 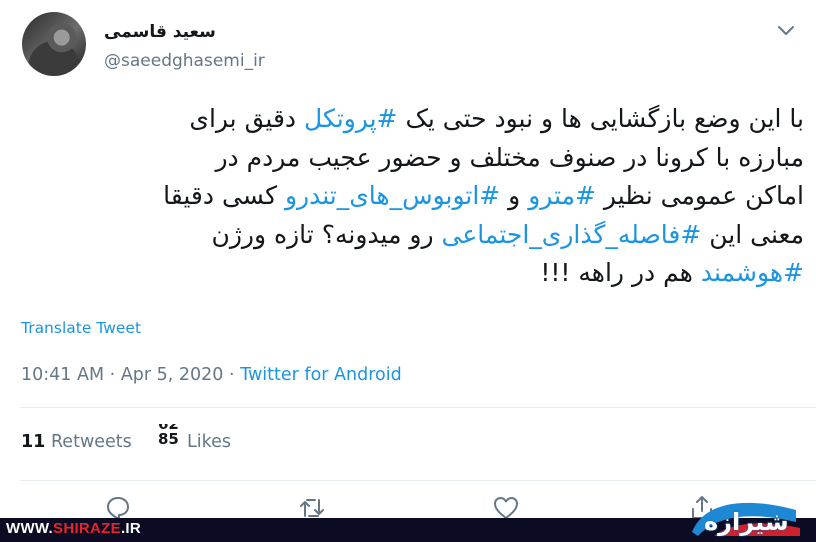 I want to click on user-name: سعید قاسمی, so click(x=160, y=32).